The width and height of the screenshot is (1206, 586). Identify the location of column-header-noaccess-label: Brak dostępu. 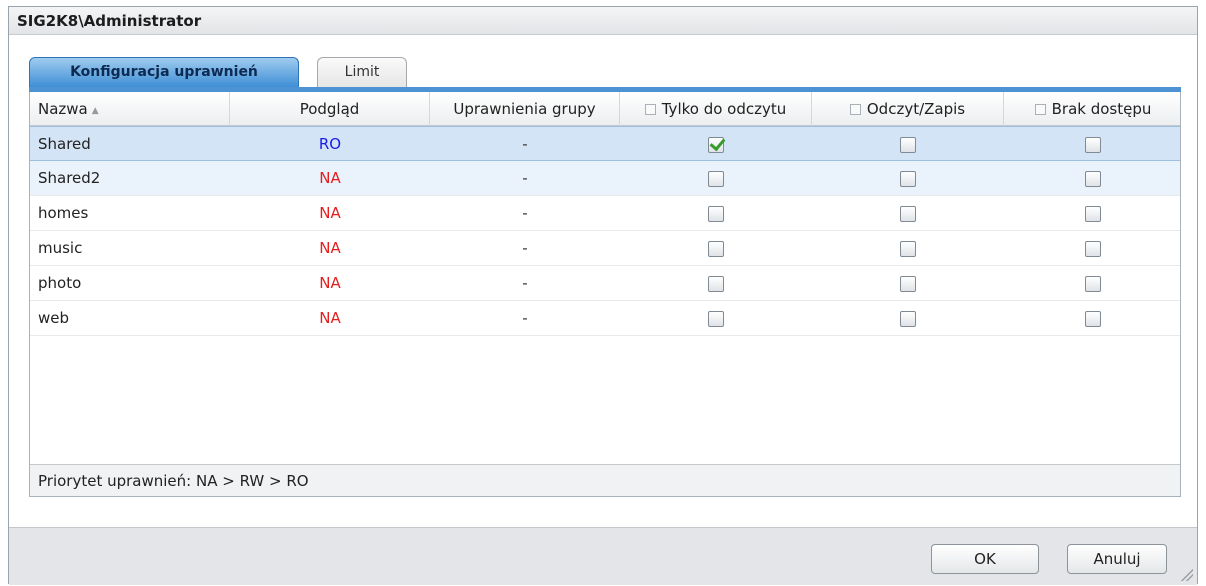
(1101, 109).